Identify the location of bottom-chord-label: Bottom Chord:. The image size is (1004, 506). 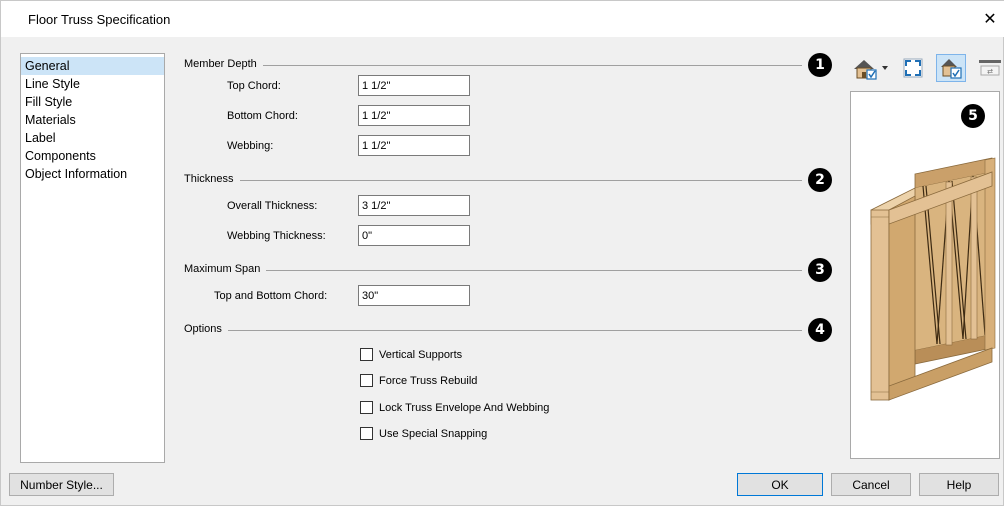
(262, 116).